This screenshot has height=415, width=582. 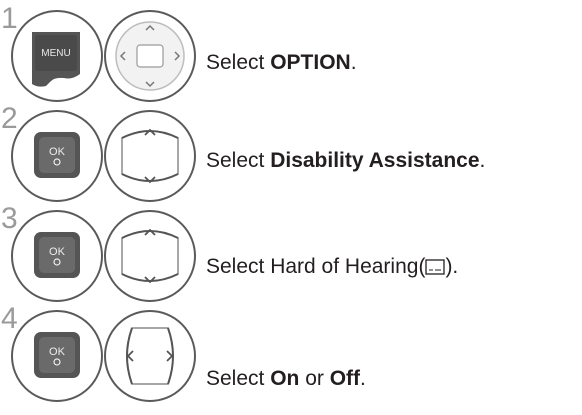 I want to click on step-4-icons: OK, so click(x=104, y=358).